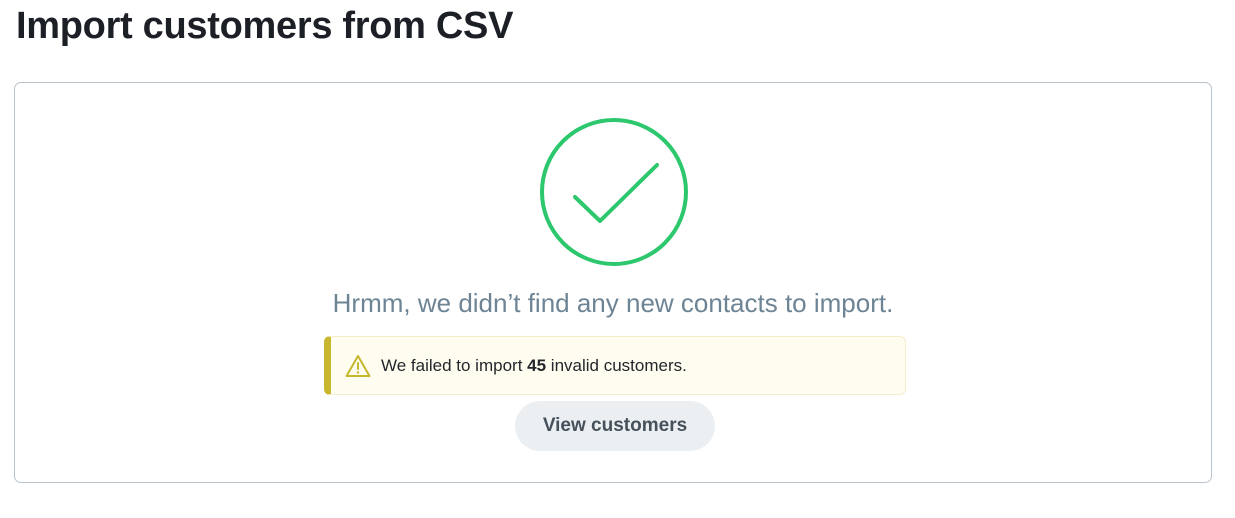  I want to click on view-customers-button: View customers, so click(615, 426).